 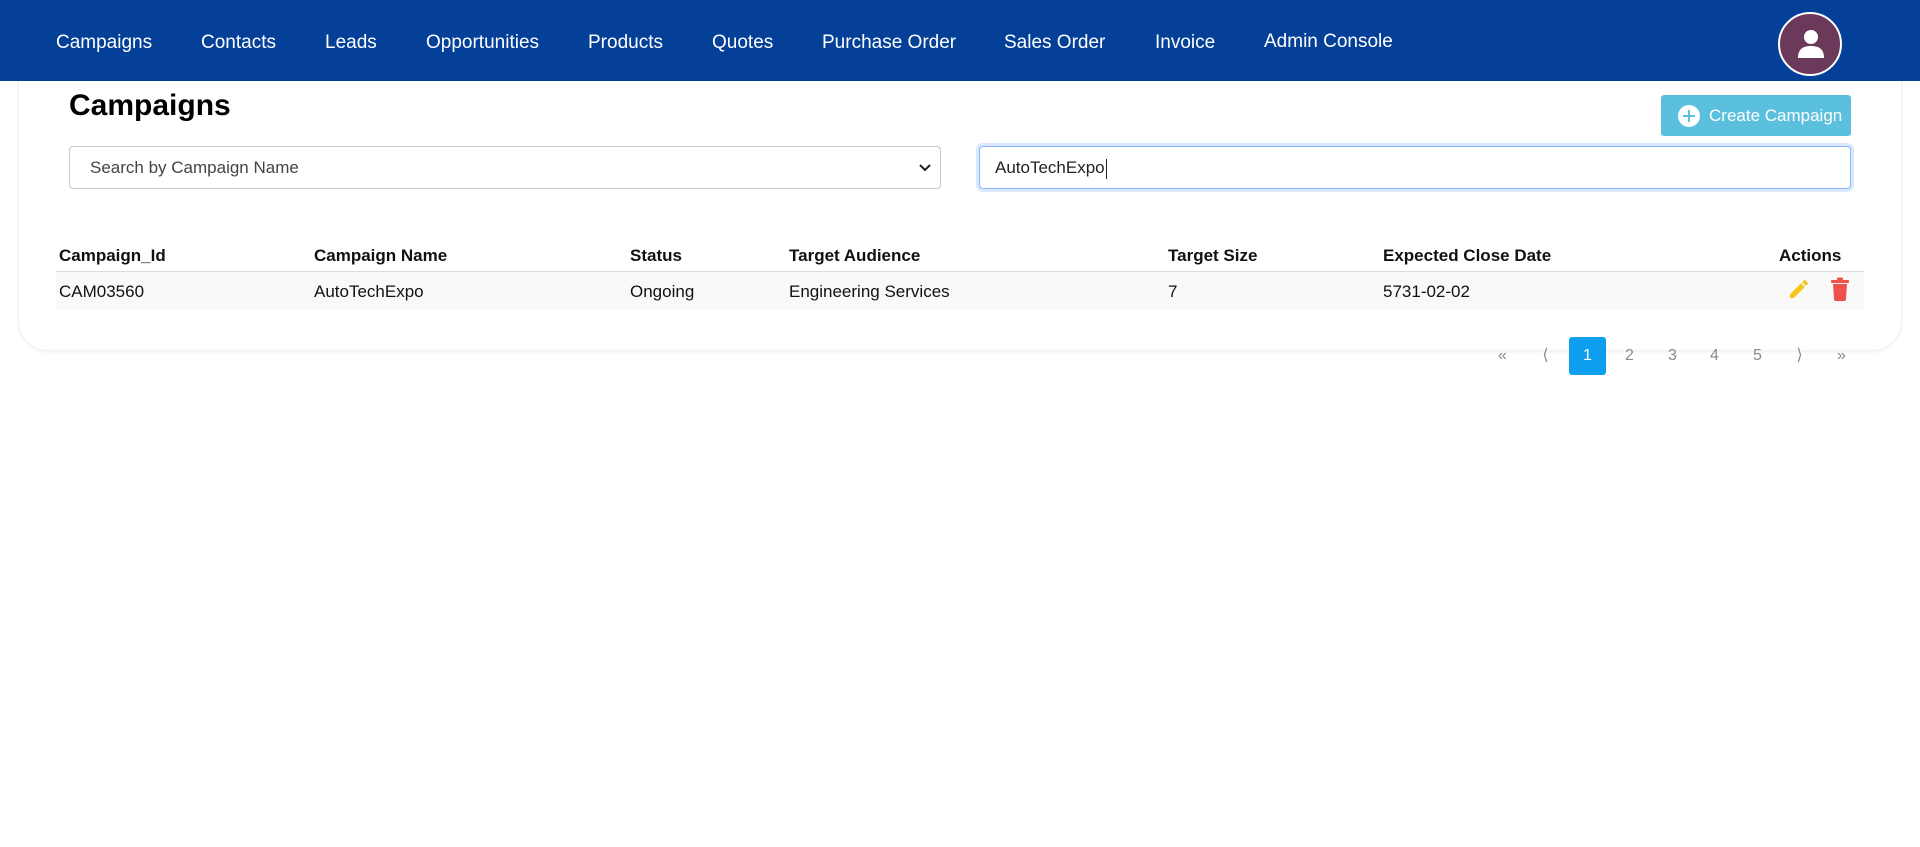 What do you see at coordinates (104, 43) in the screenshot?
I see `nav-item-campaigns: Campaigns` at bounding box center [104, 43].